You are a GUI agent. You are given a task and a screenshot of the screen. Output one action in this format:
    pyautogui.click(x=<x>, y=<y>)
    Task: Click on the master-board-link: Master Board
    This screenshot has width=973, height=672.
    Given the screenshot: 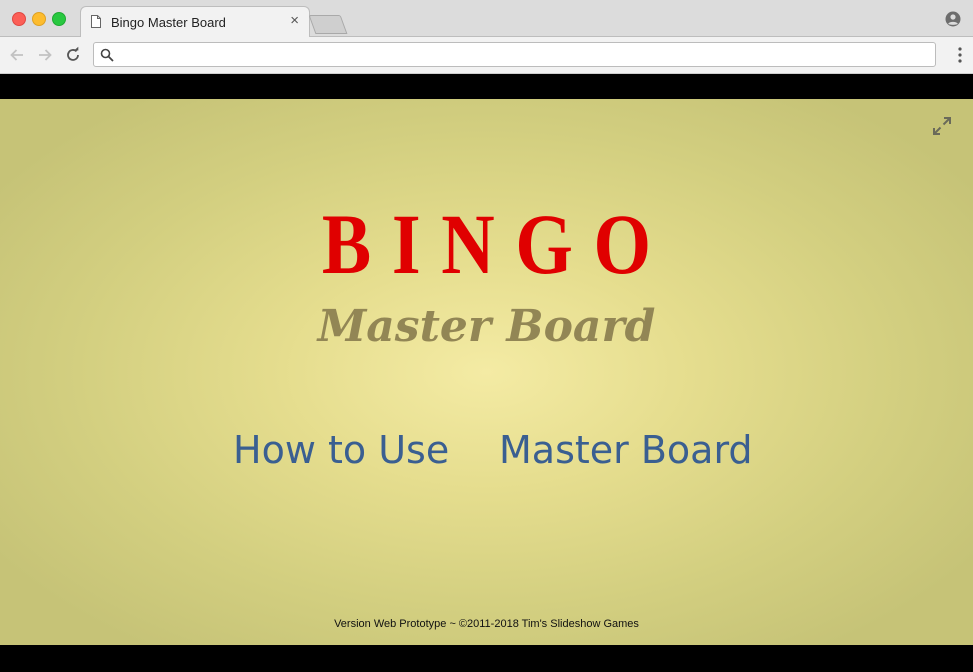 What is the action you would take?
    pyautogui.click(x=626, y=450)
    